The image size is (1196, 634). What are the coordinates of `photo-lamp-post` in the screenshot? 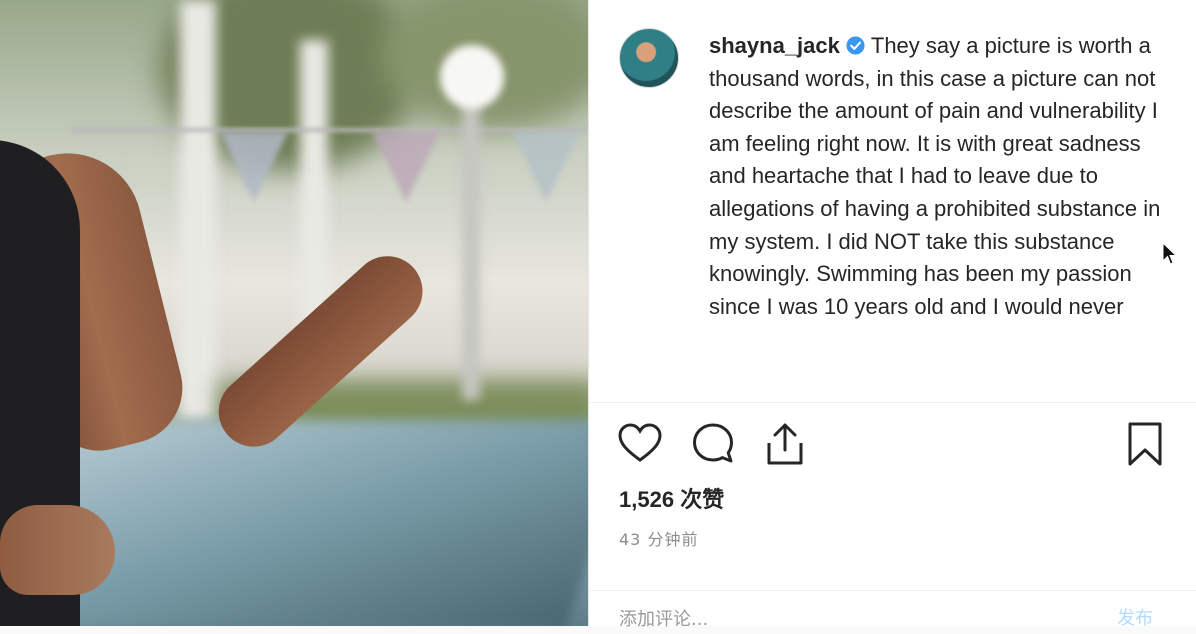 It's located at (471, 250).